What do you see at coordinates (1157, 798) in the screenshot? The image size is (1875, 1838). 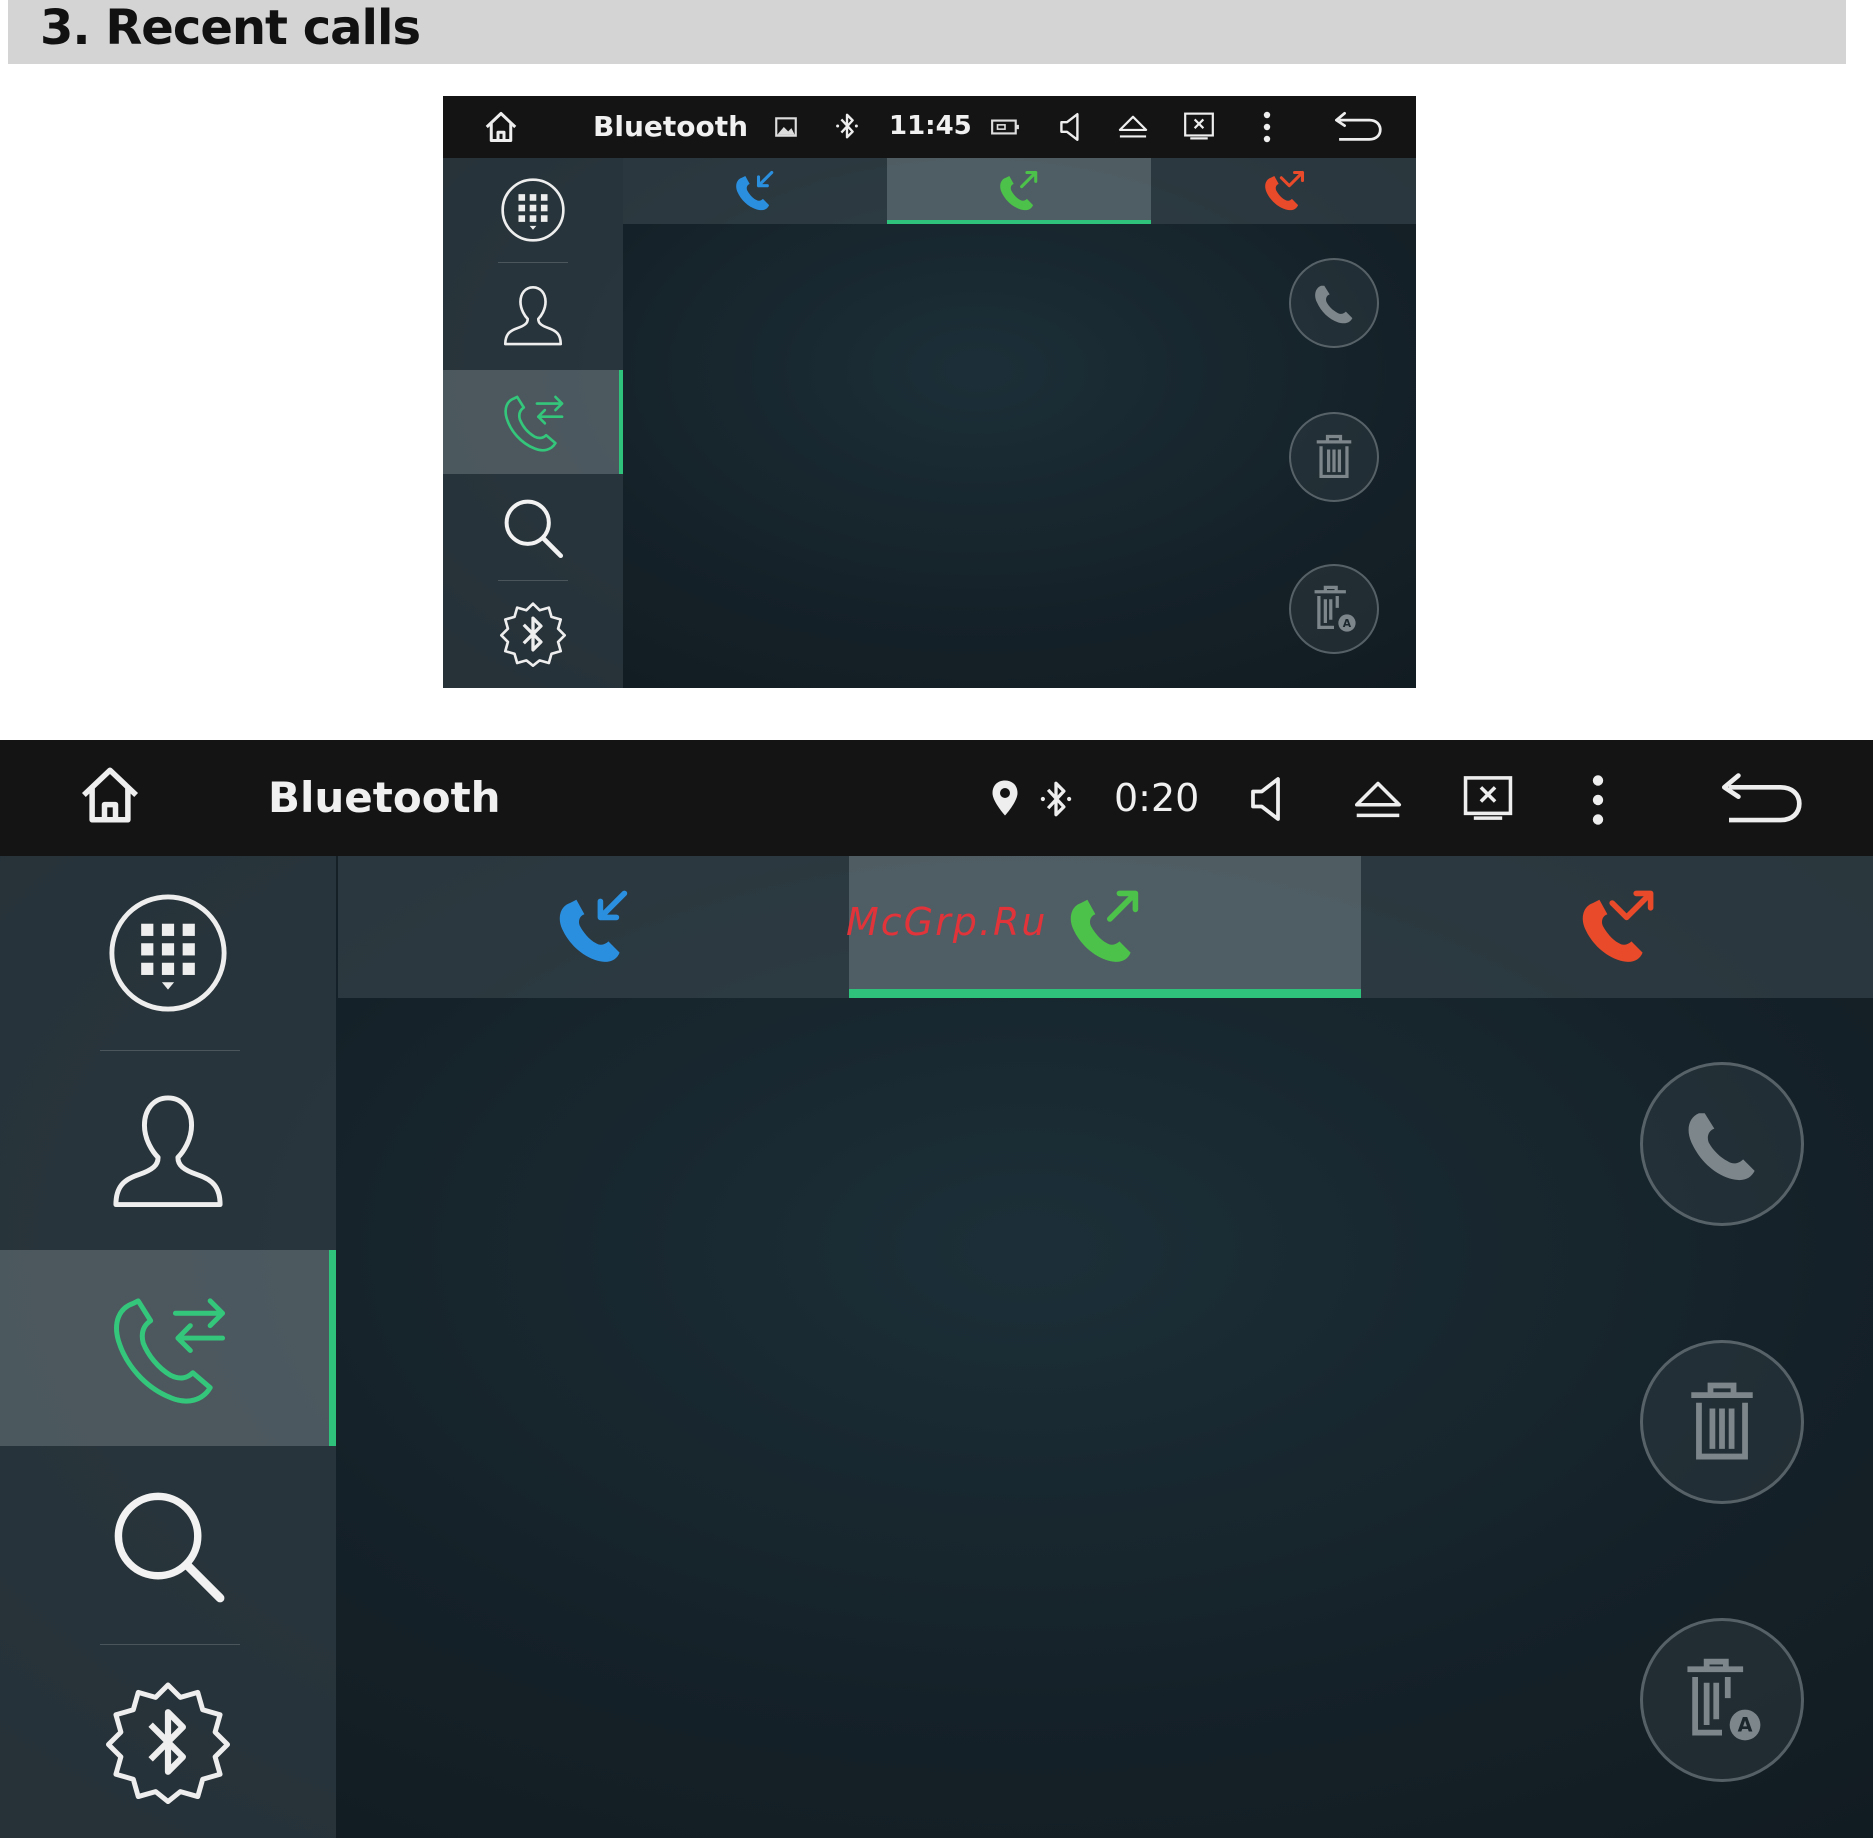 I see `clock: 0:20` at bounding box center [1157, 798].